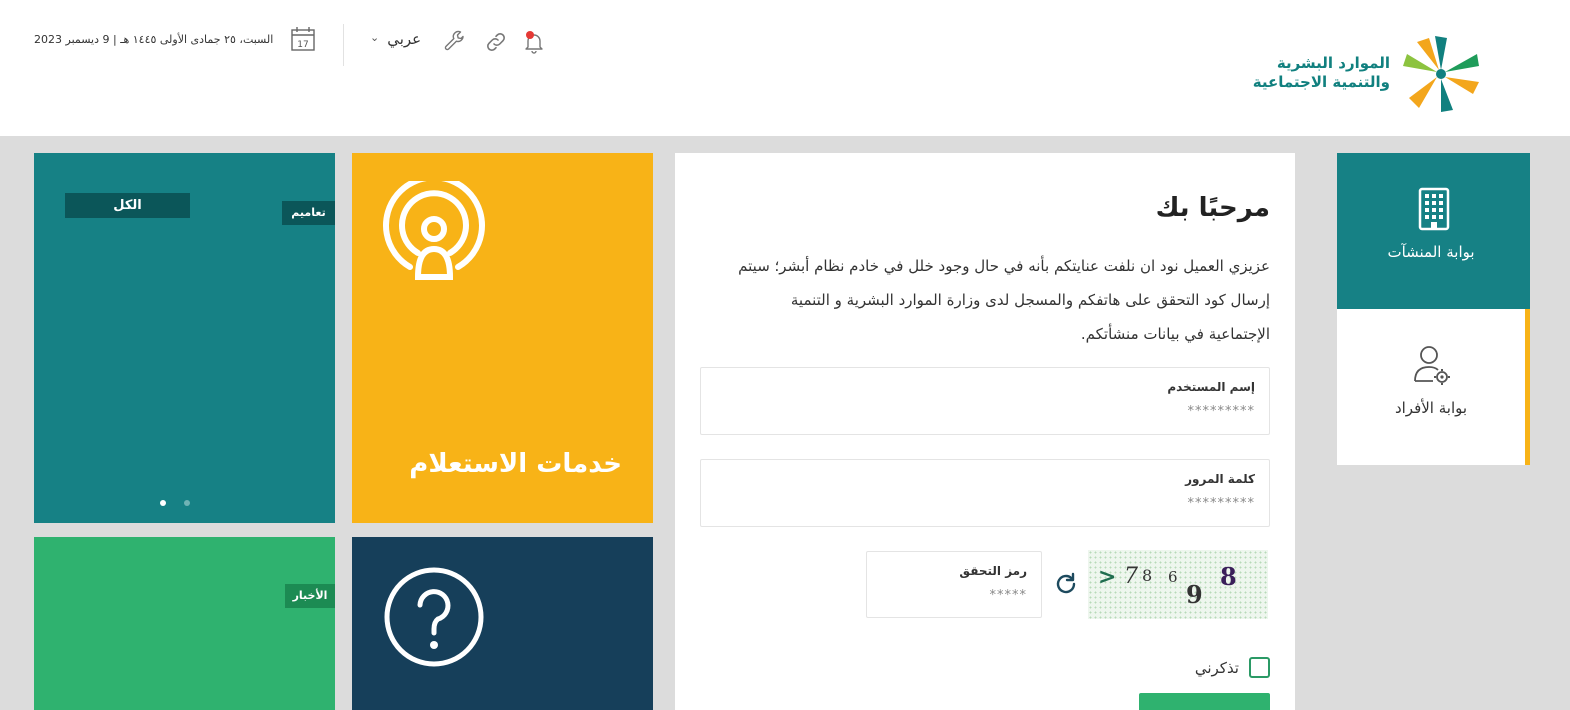  What do you see at coordinates (1131, 576) in the screenshot?
I see `captcha-char-2: 7` at bounding box center [1131, 576].